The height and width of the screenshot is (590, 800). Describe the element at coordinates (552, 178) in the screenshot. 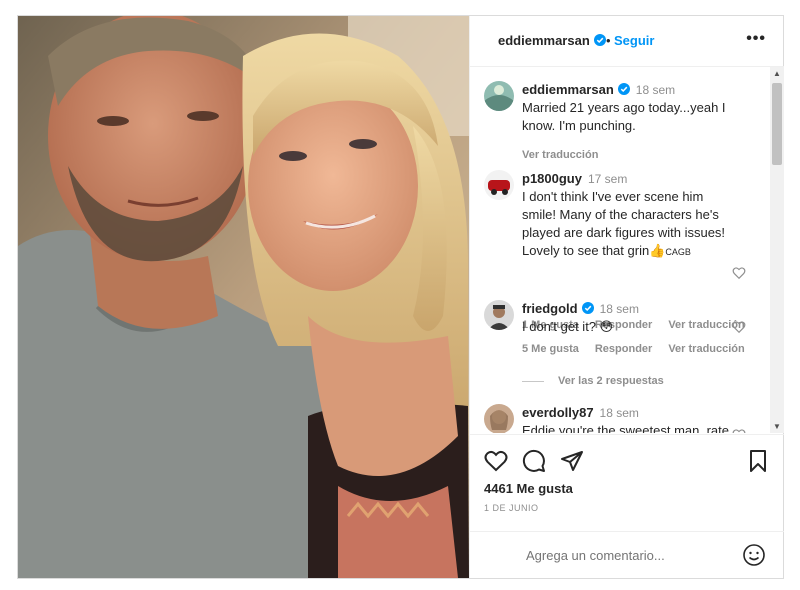

I see `comment-username: p1800guy` at that location.